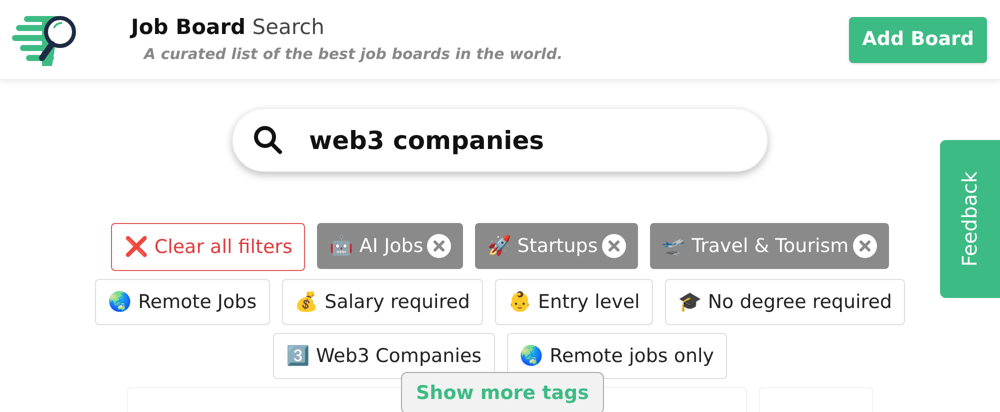  What do you see at coordinates (383, 356) in the screenshot?
I see `filter-tag: 3⃣ Web3 Companies` at bounding box center [383, 356].